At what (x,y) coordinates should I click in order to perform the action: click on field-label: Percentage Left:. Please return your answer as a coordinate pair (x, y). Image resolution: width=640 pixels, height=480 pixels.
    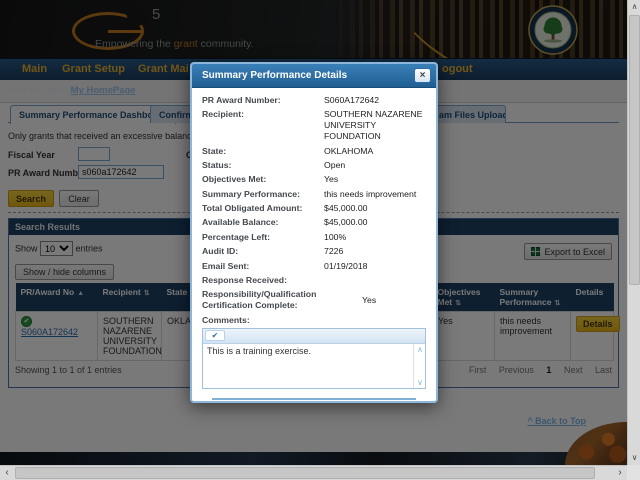
    Looking at the image, I should click on (236, 236).